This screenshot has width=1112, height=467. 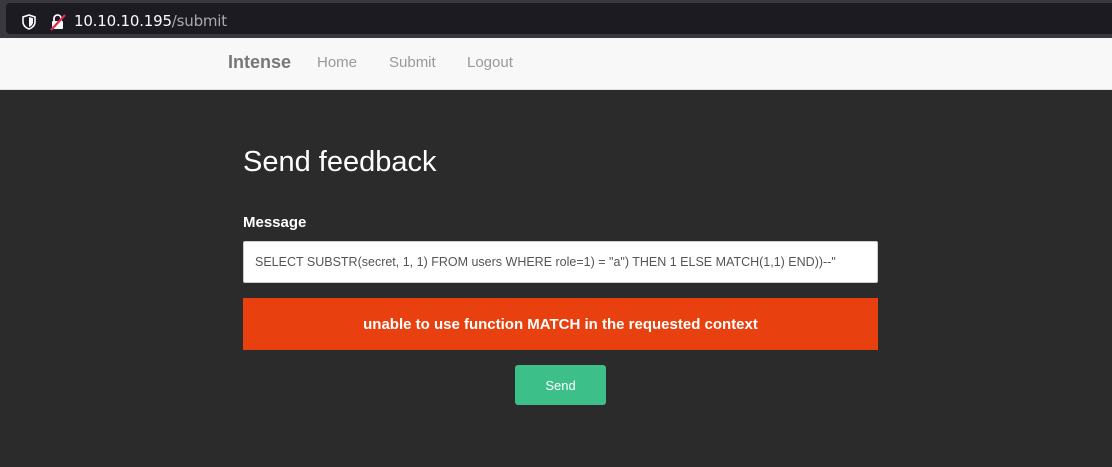 I want to click on page-title: Send feedback, so click(x=340, y=162).